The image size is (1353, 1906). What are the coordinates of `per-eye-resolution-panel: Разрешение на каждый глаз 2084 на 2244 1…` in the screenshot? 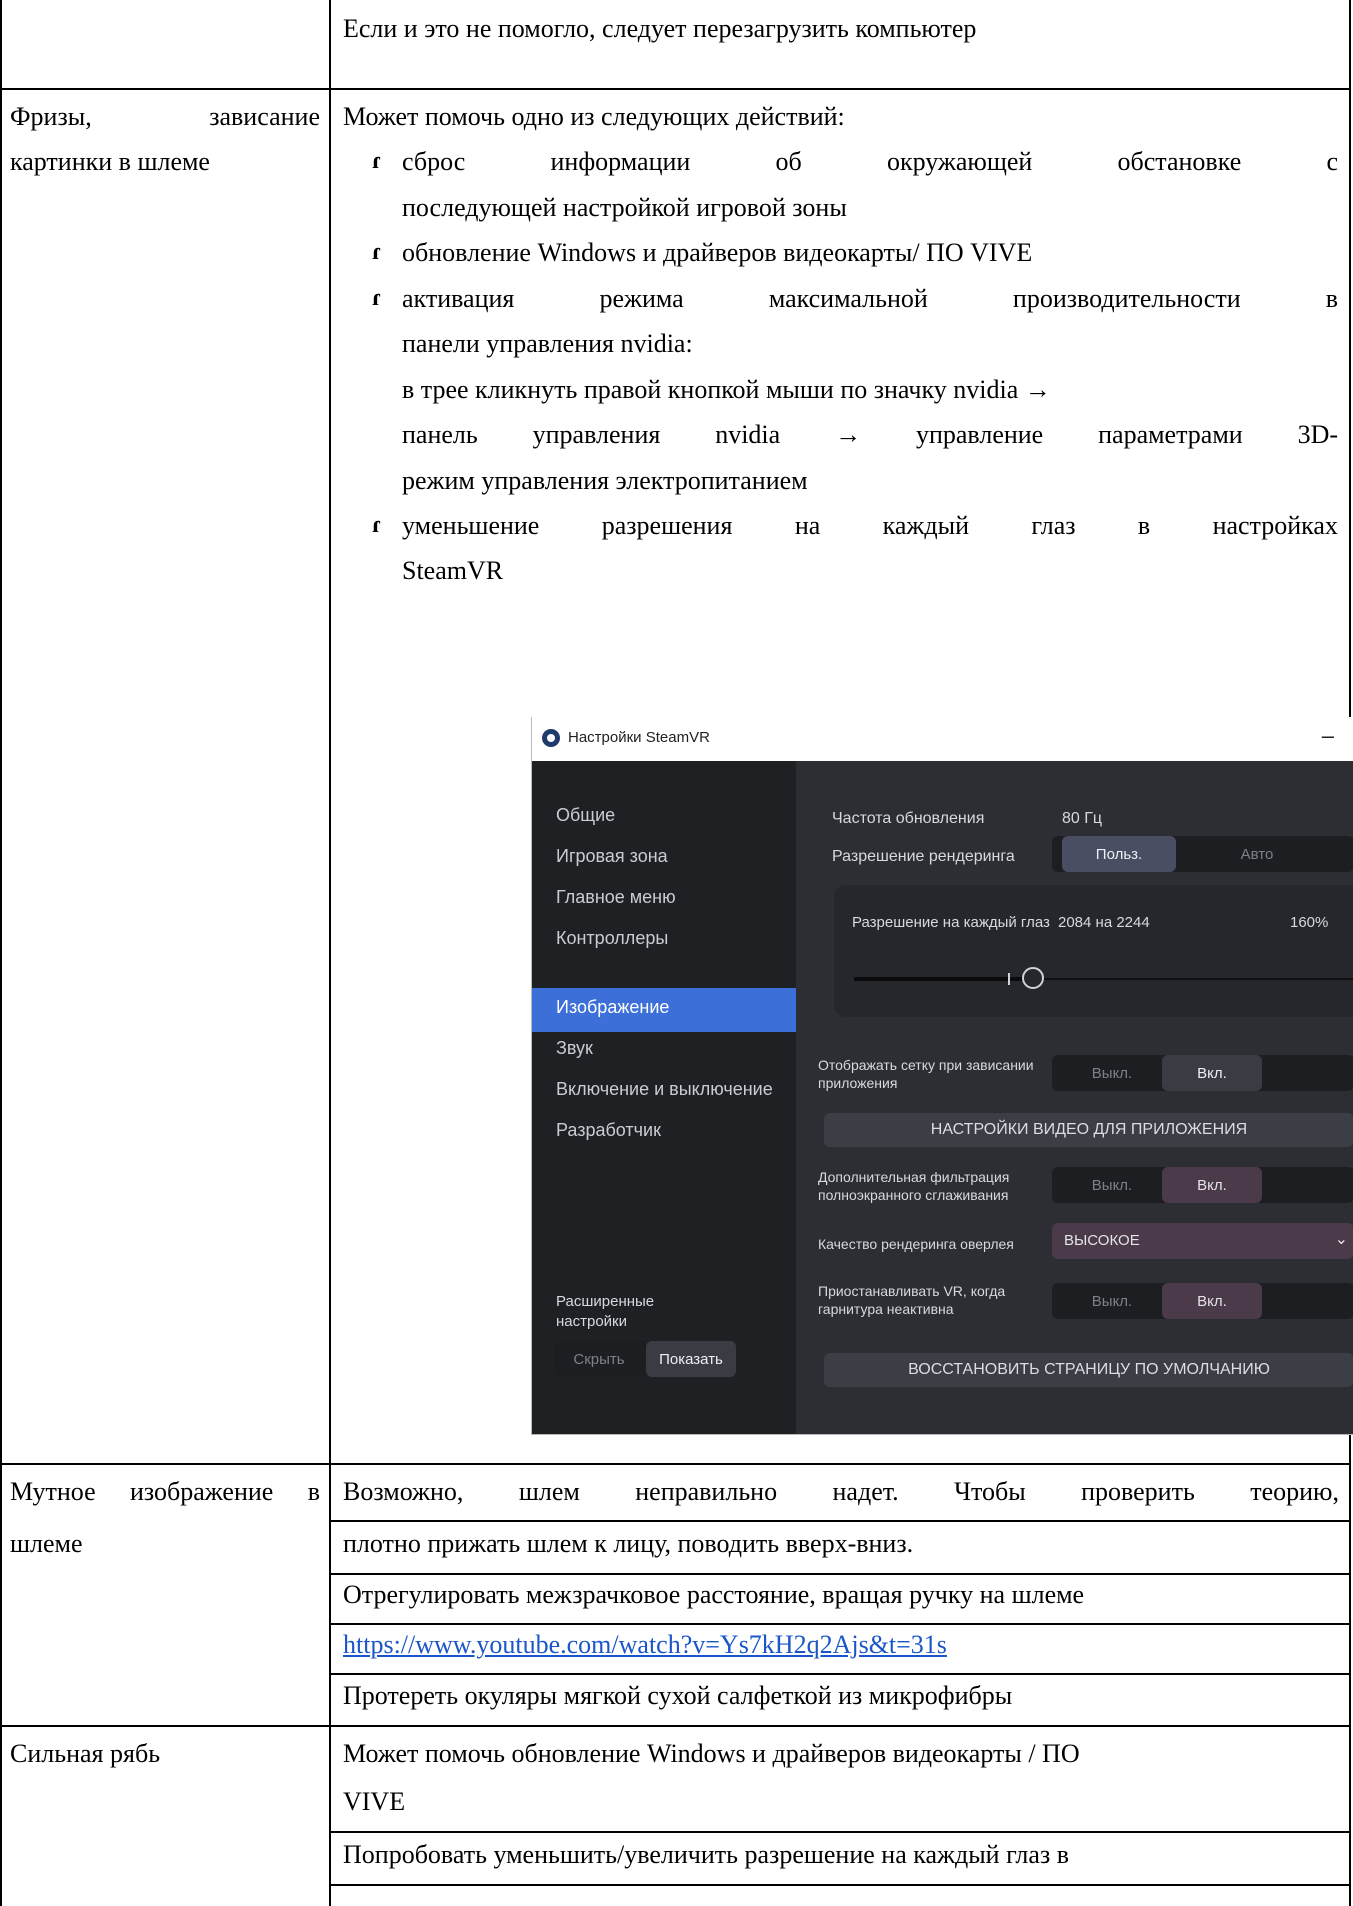 It's located at (1093, 951).